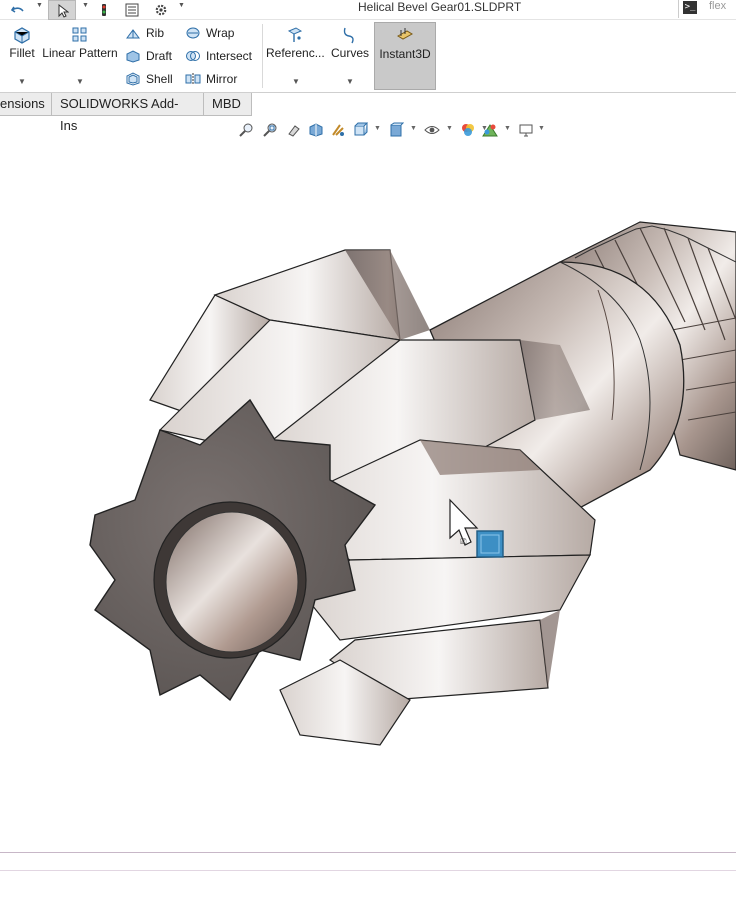 The height and width of the screenshot is (920, 736). I want to click on mirror-button: Mirror, so click(210, 79).